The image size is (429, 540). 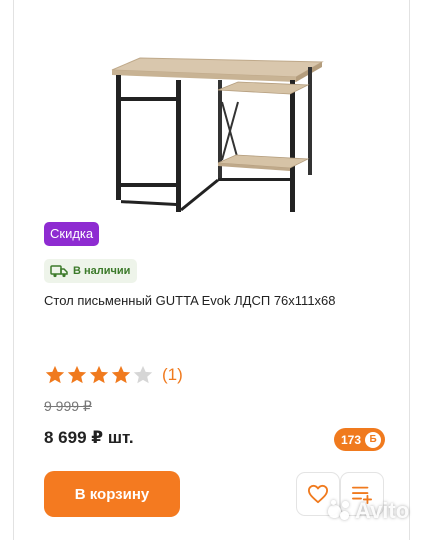 I want to click on old-price: 9 999 ₽, so click(x=68, y=406).